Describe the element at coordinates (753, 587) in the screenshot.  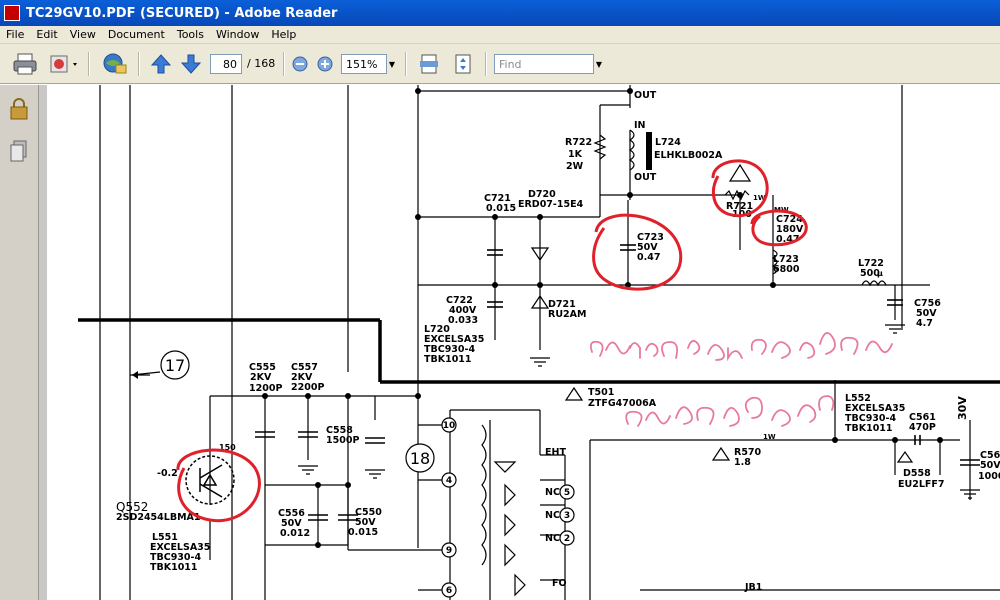
I see `label-jb1: JB1` at that location.